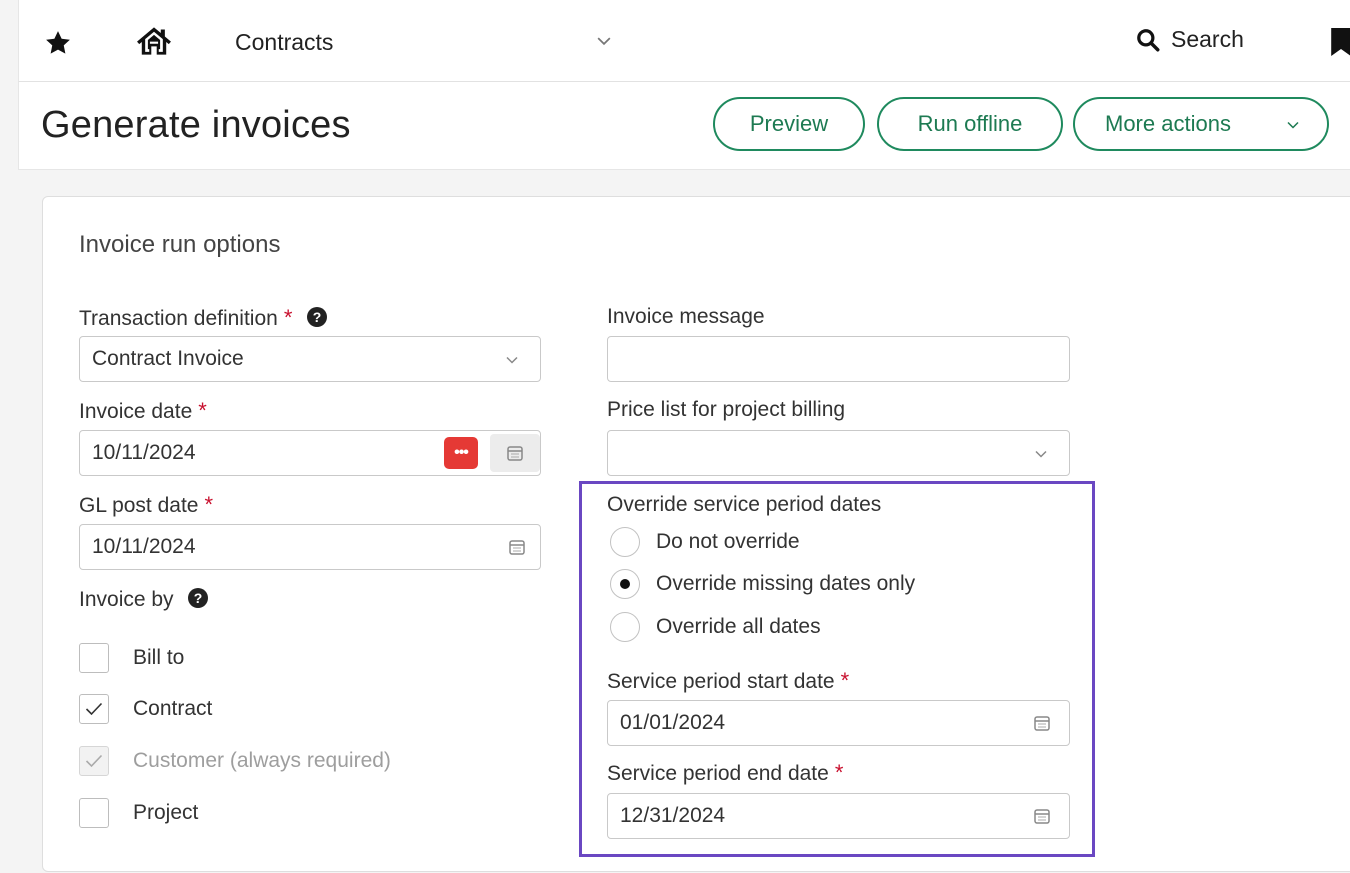 This screenshot has width=1350, height=873. What do you see at coordinates (310, 453) in the screenshot?
I see `invoice-date-field: 10/11/2024 •••` at bounding box center [310, 453].